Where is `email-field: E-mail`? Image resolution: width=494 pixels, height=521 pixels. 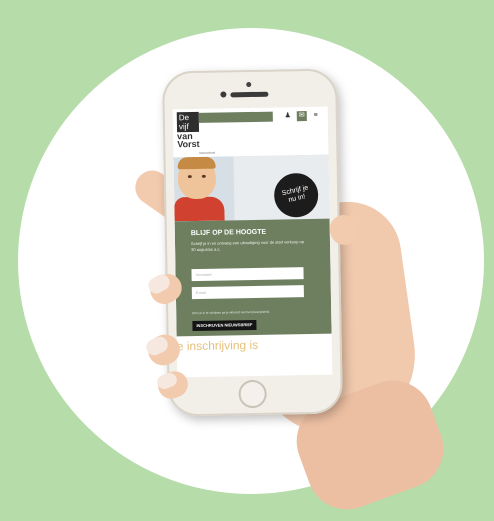
email-field: E-mail is located at coordinates (247, 292).